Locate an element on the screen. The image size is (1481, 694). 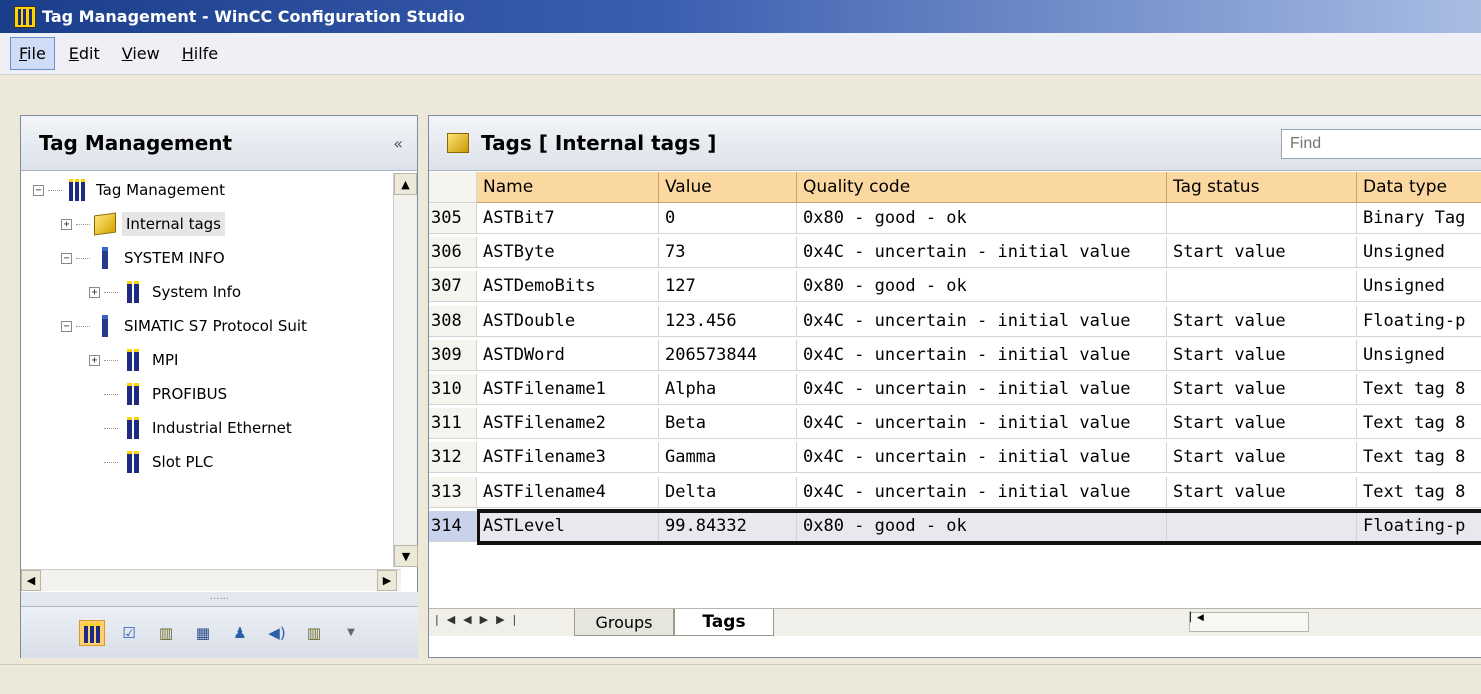
cell-name: ASTFilename2 is located at coordinates (568, 424).